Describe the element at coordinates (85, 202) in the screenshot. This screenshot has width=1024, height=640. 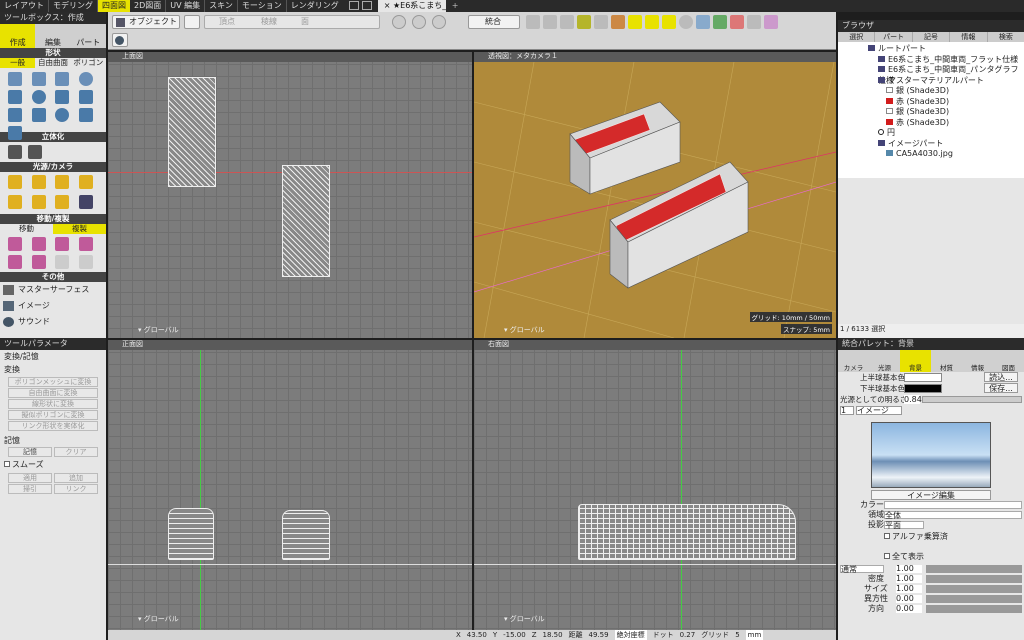
I see `camera-tool-icon` at that location.